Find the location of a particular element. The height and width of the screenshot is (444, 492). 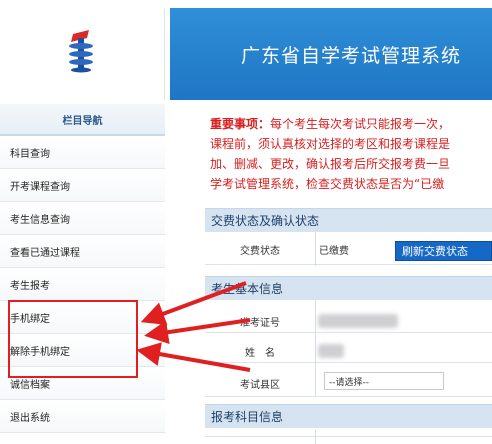

sidebar-item-logout: 退出系统 is located at coordinates (82, 416).